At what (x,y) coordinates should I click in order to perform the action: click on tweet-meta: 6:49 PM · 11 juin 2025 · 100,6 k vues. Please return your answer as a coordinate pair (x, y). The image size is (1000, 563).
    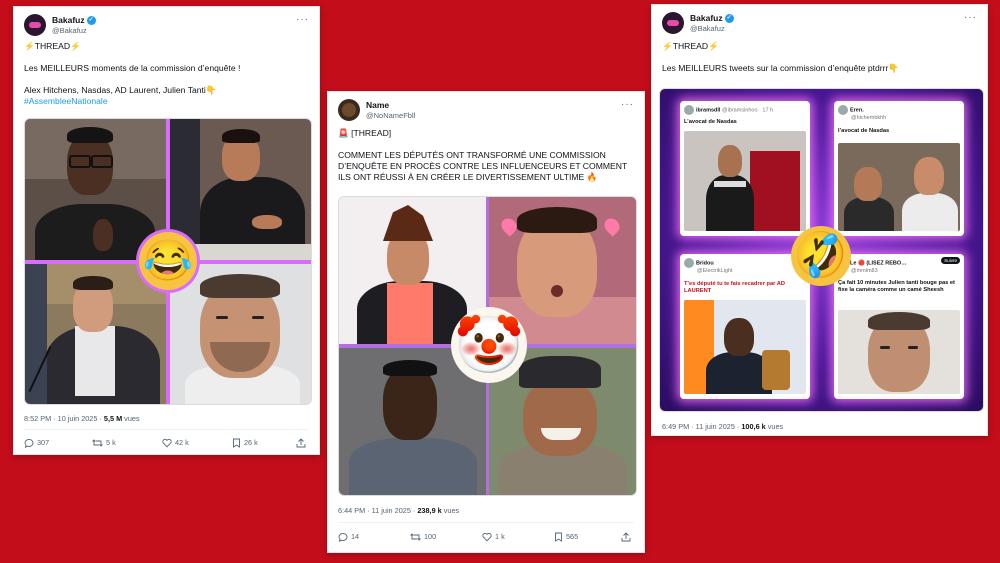
    Looking at the image, I should click on (722, 426).